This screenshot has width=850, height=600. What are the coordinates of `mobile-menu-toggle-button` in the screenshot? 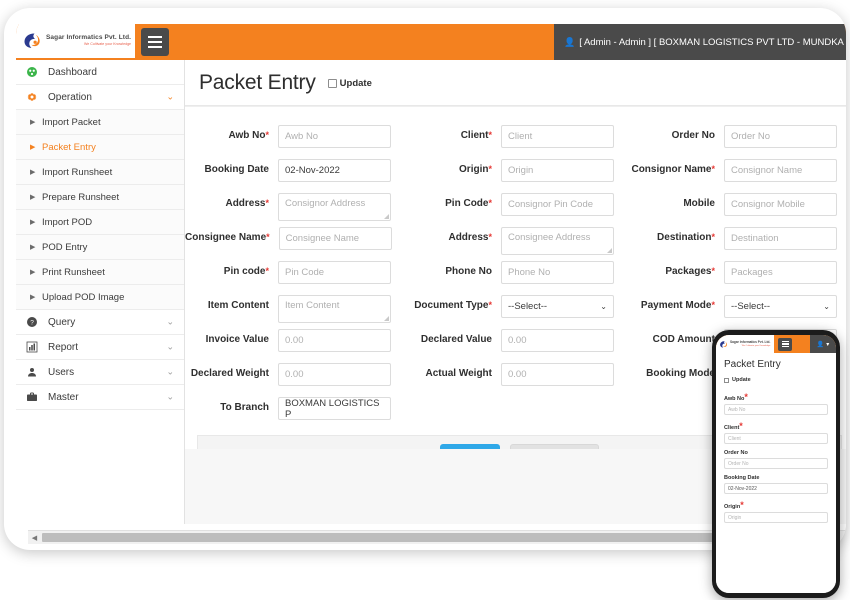 It's located at (785, 344).